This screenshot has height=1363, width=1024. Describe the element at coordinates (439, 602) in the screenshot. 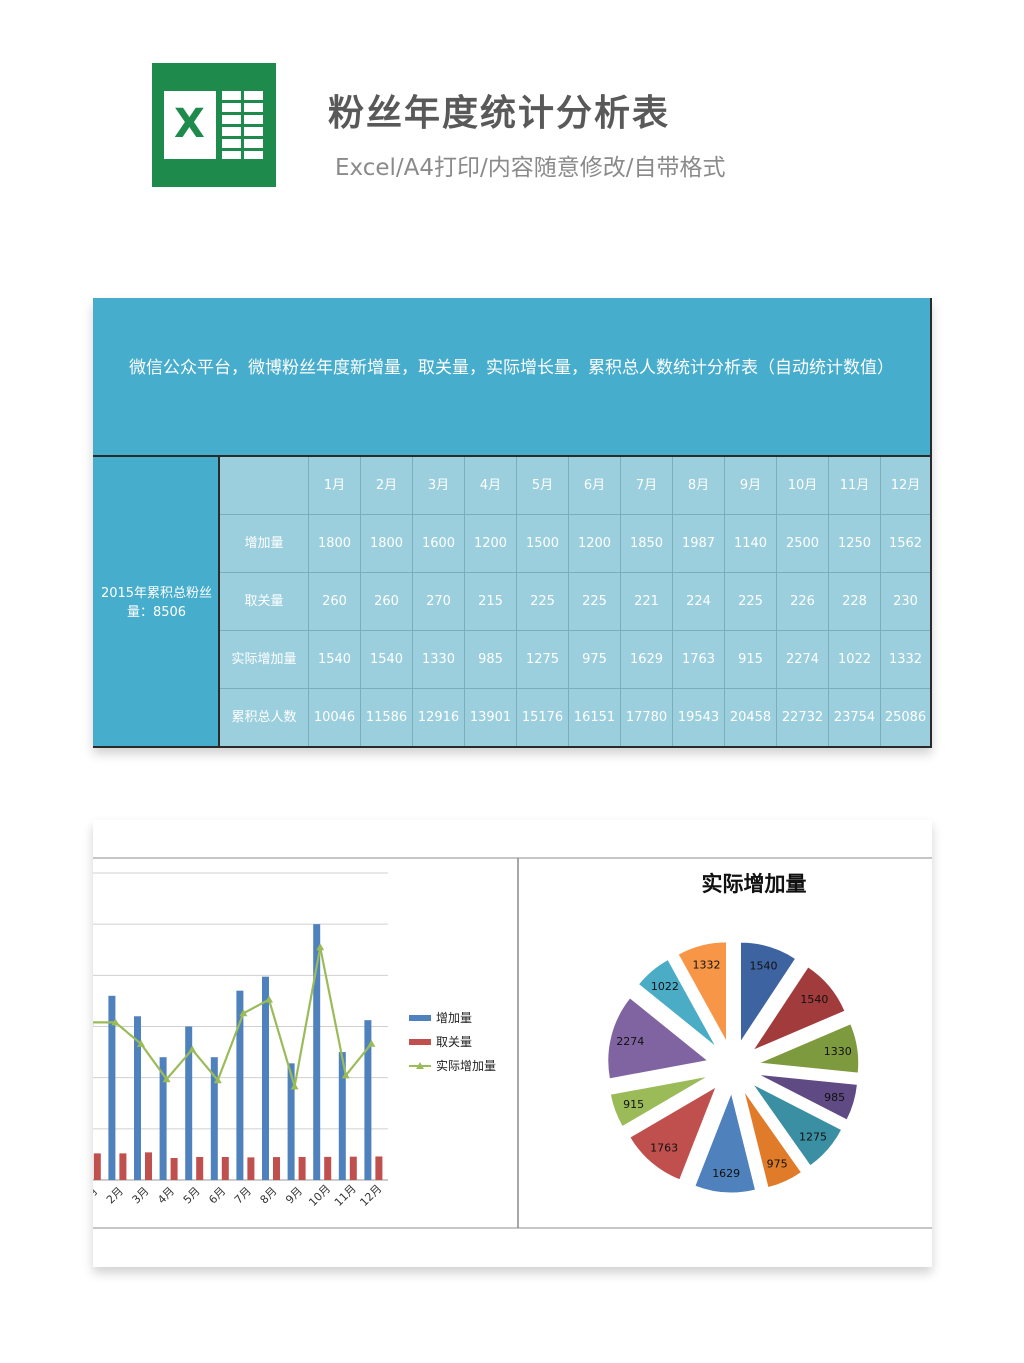

I see `table-cell: 270` at that location.